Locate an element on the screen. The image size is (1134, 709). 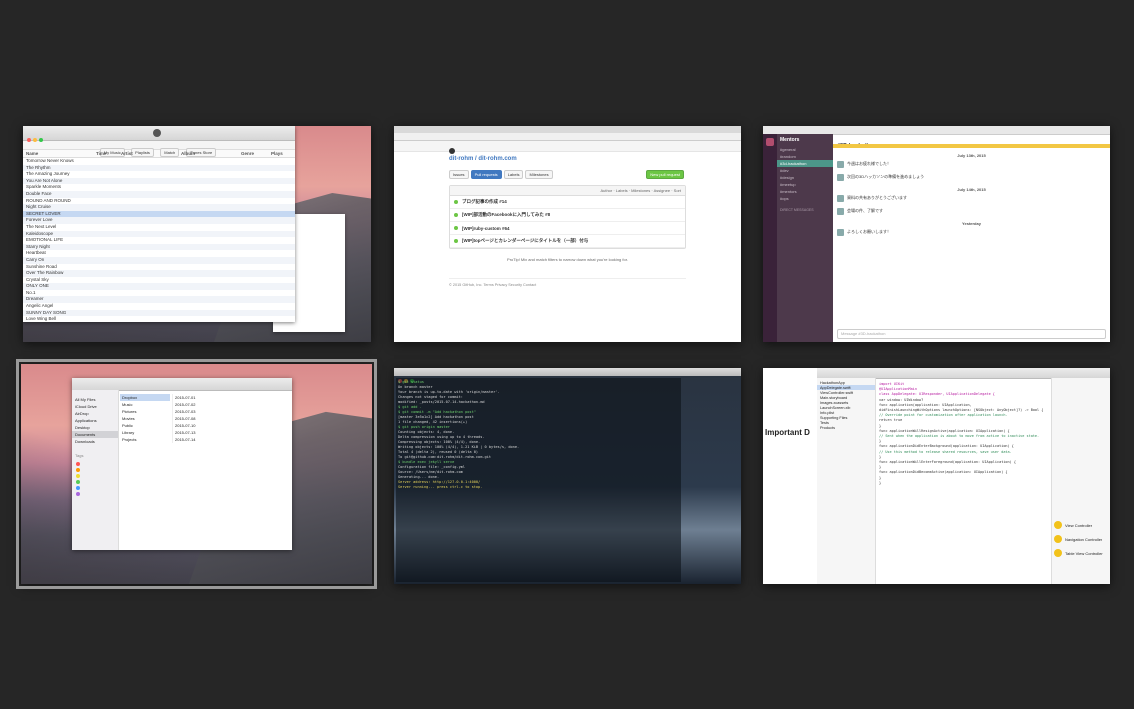
library-item: Navigation Controller is located at coordinates (1081, 539).